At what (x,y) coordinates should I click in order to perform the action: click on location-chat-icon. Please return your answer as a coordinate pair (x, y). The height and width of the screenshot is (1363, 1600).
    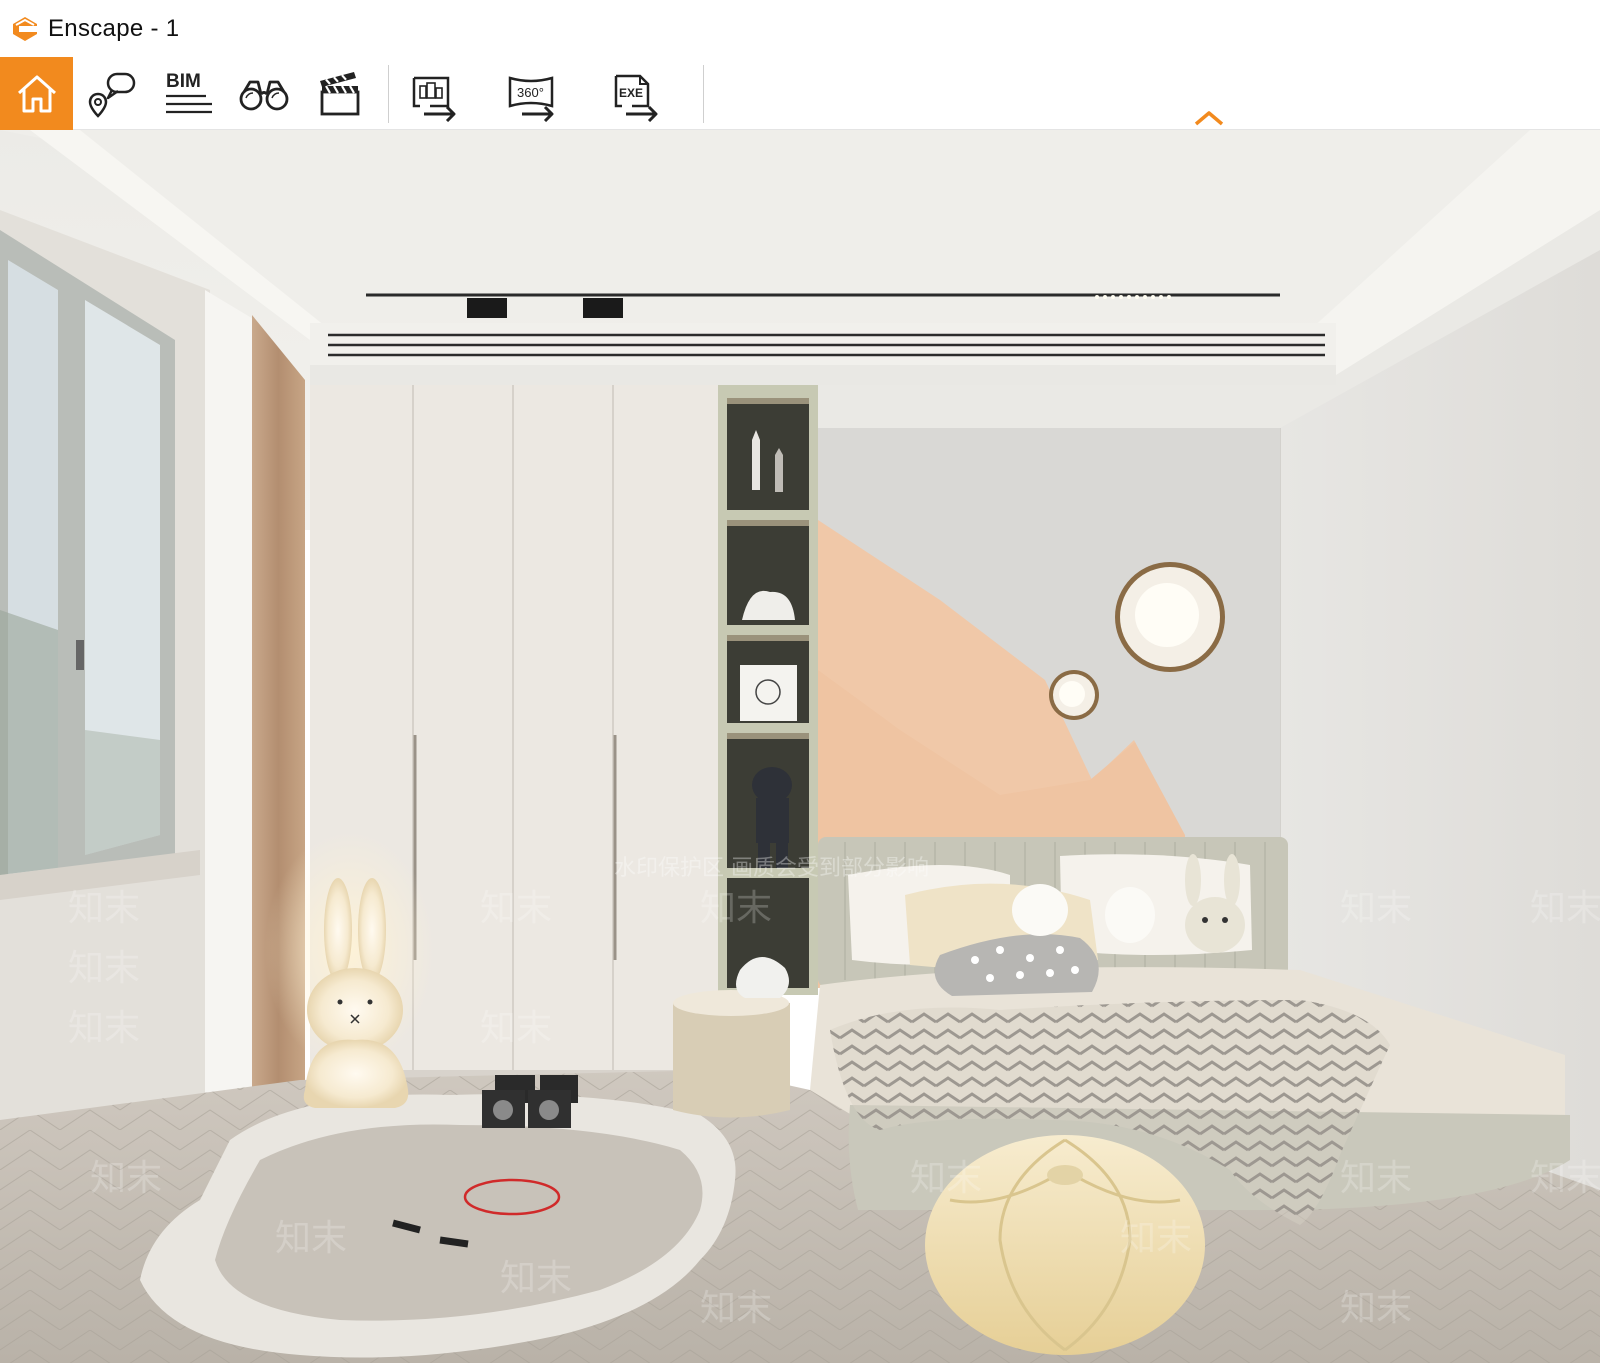
    Looking at the image, I should click on (112, 95).